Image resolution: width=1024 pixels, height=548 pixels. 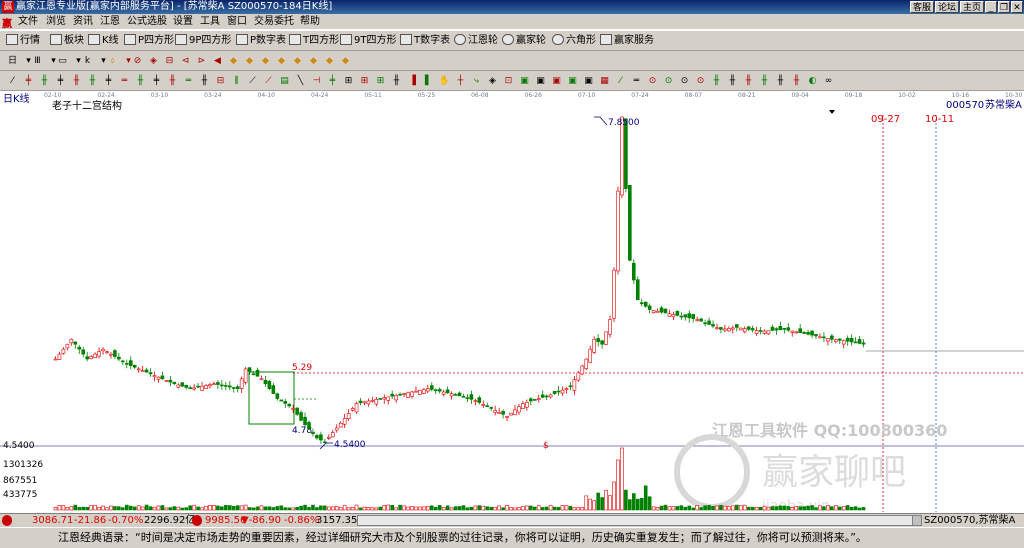 What do you see at coordinates (828, 81) in the screenshot?
I see `drawing-tool-icon-51: ∞` at bounding box center [828, 81].